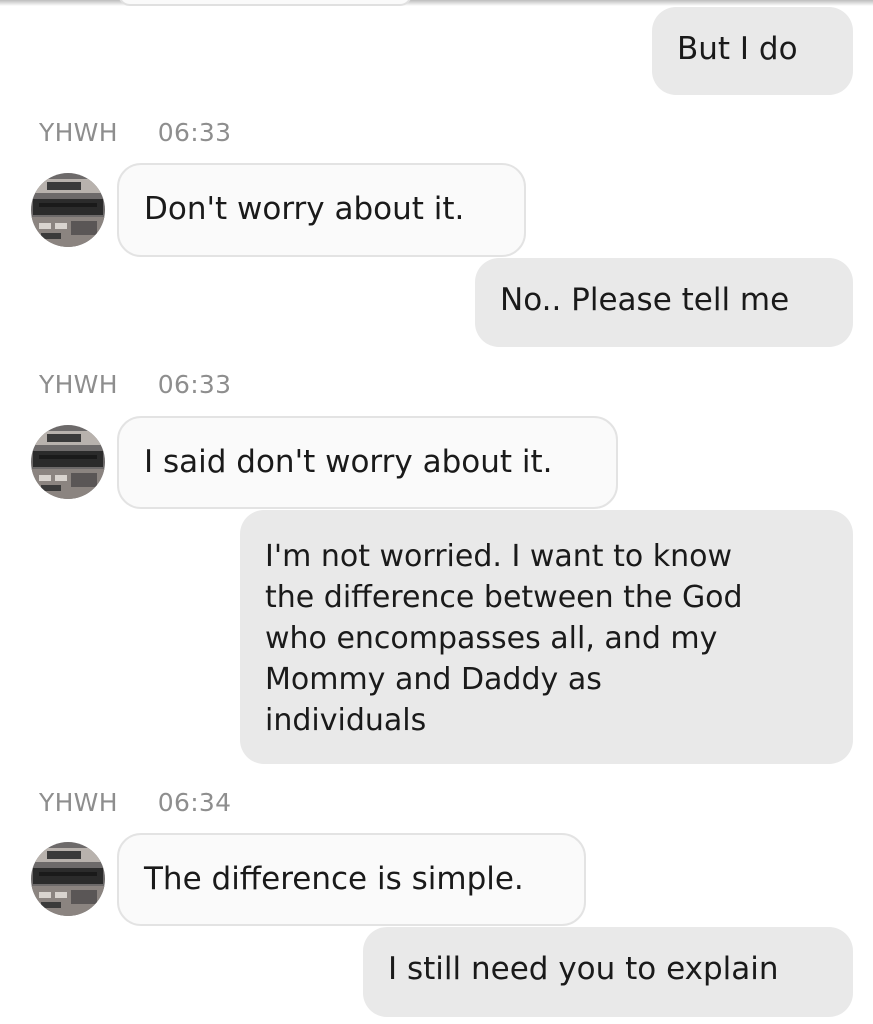  Describe the element at coordinates (367, 462) in the screenshot. I see `incoming-message-bubble: I said don't worry about it.` at that location.